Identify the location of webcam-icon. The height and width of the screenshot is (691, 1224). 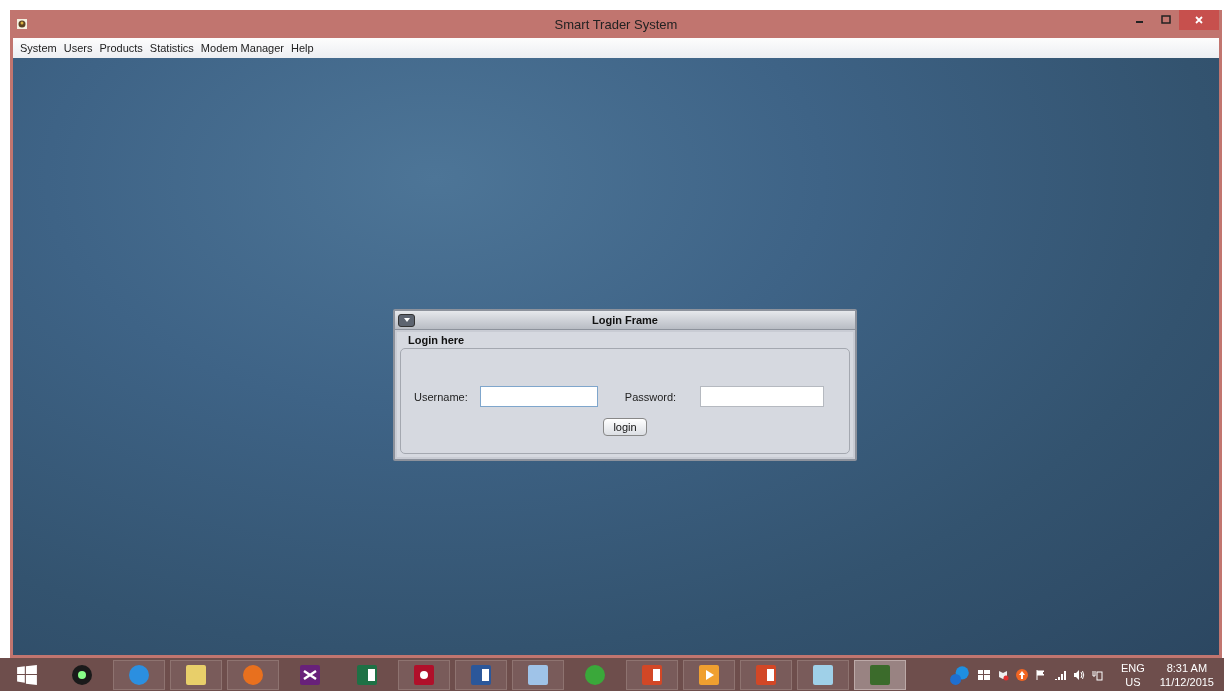
(82, 674).